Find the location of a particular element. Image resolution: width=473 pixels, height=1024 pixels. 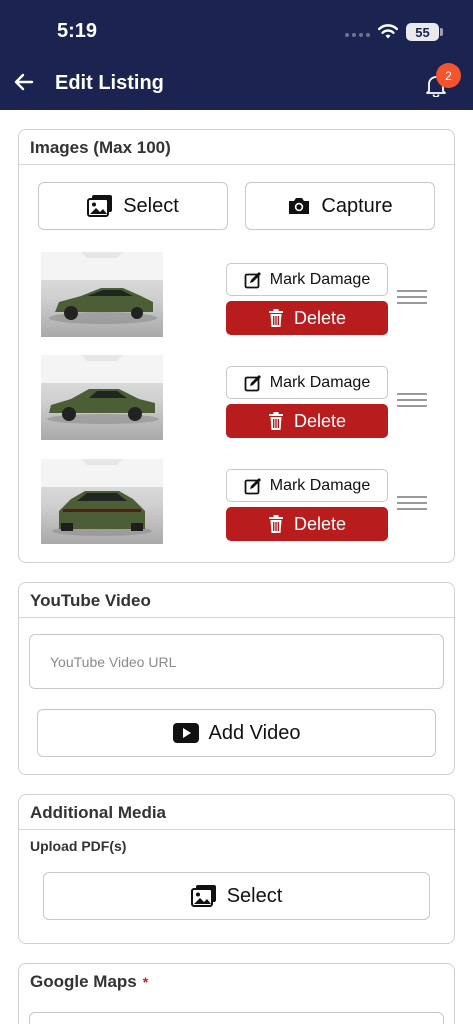

battery-icon: 55 is located at coordinates (422, 32).